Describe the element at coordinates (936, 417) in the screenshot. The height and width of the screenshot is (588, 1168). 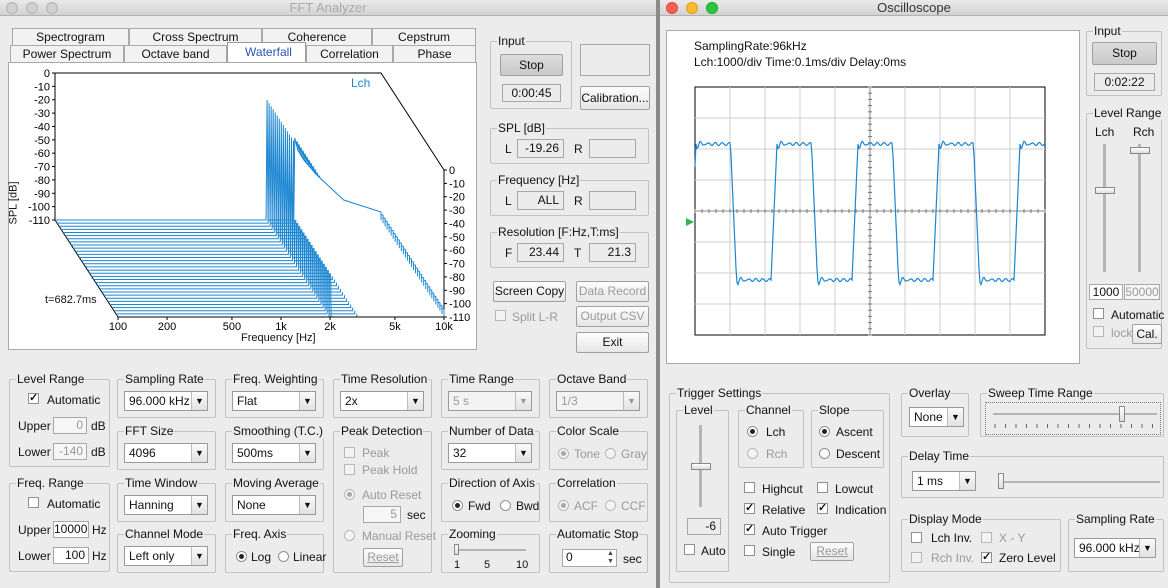
I see `overlay-select: None ▼` at that location.